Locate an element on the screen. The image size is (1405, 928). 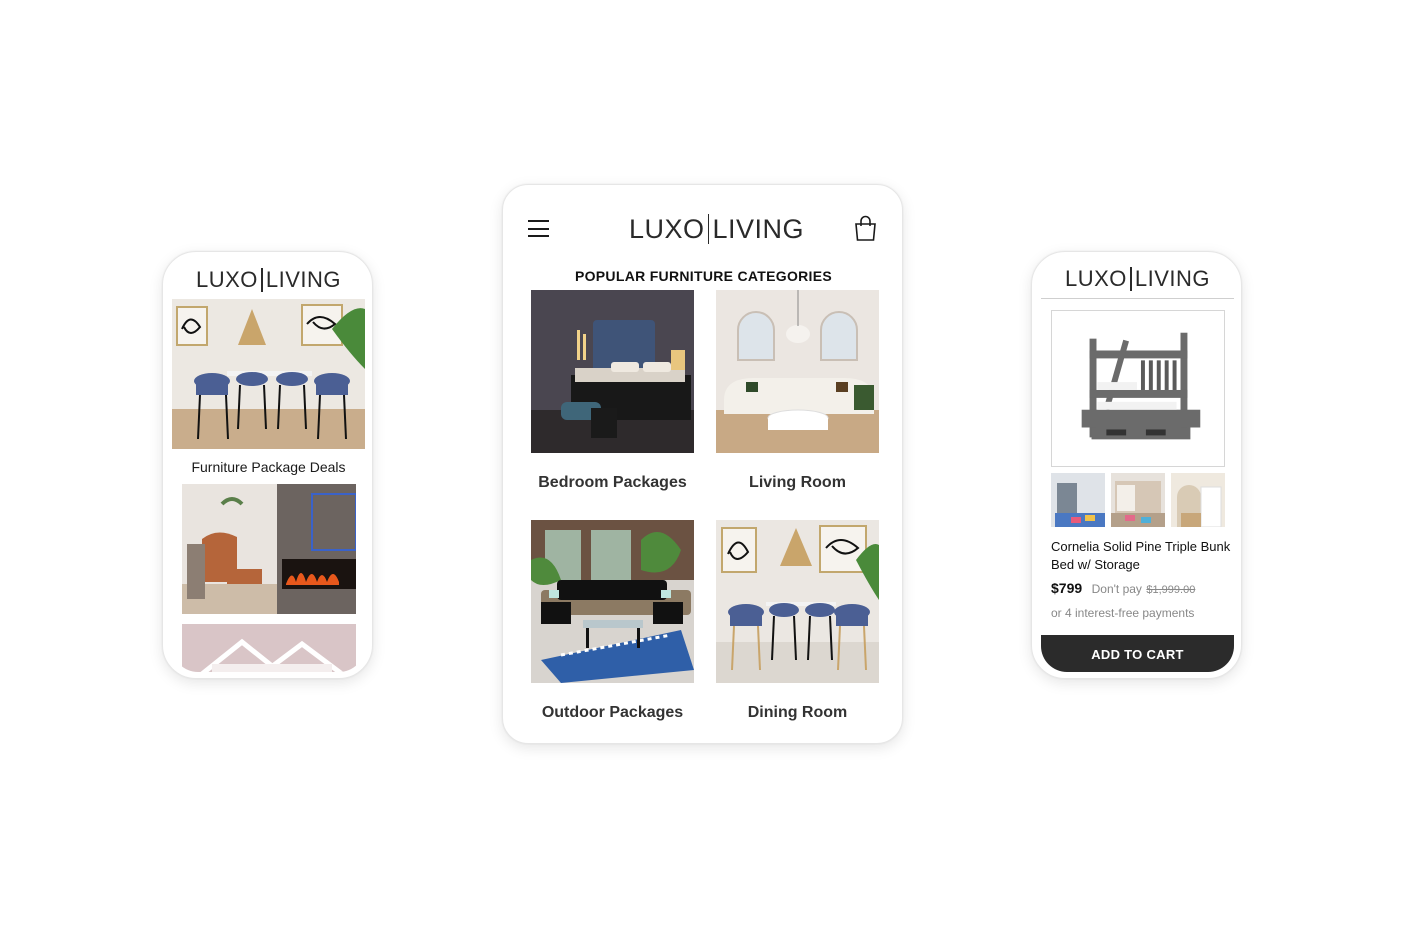
category-card-living-room: Living Room is located at coordinates (797, 391).